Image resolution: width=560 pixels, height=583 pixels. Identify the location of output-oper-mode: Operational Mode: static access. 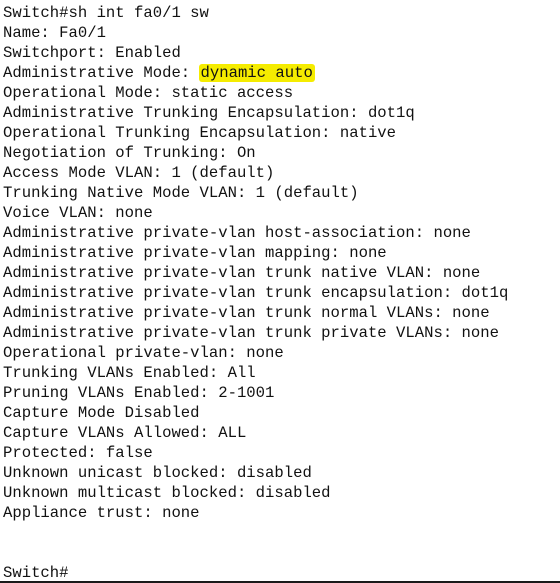
(148, 93).